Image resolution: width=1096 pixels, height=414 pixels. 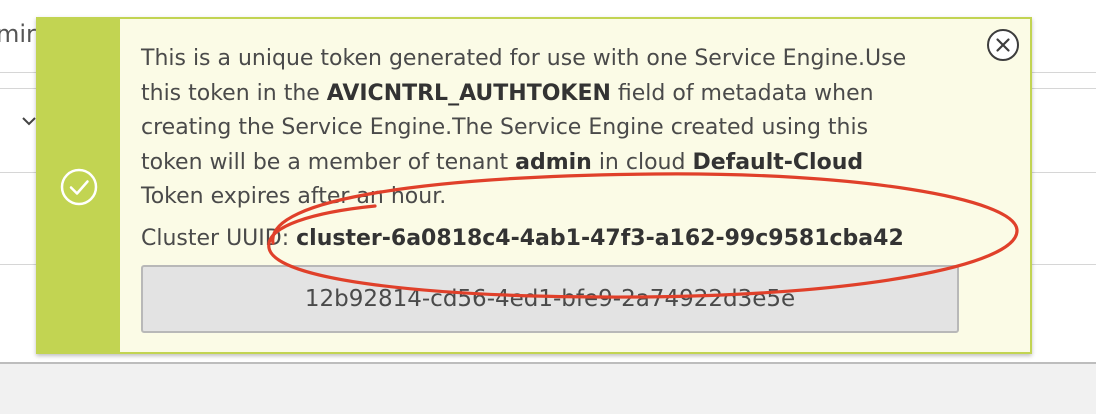 I want to click on auth-token-field: 12b92814-cd56-4ed1-bfe9-2a74922d3e5e, so click(x=550, y=299).